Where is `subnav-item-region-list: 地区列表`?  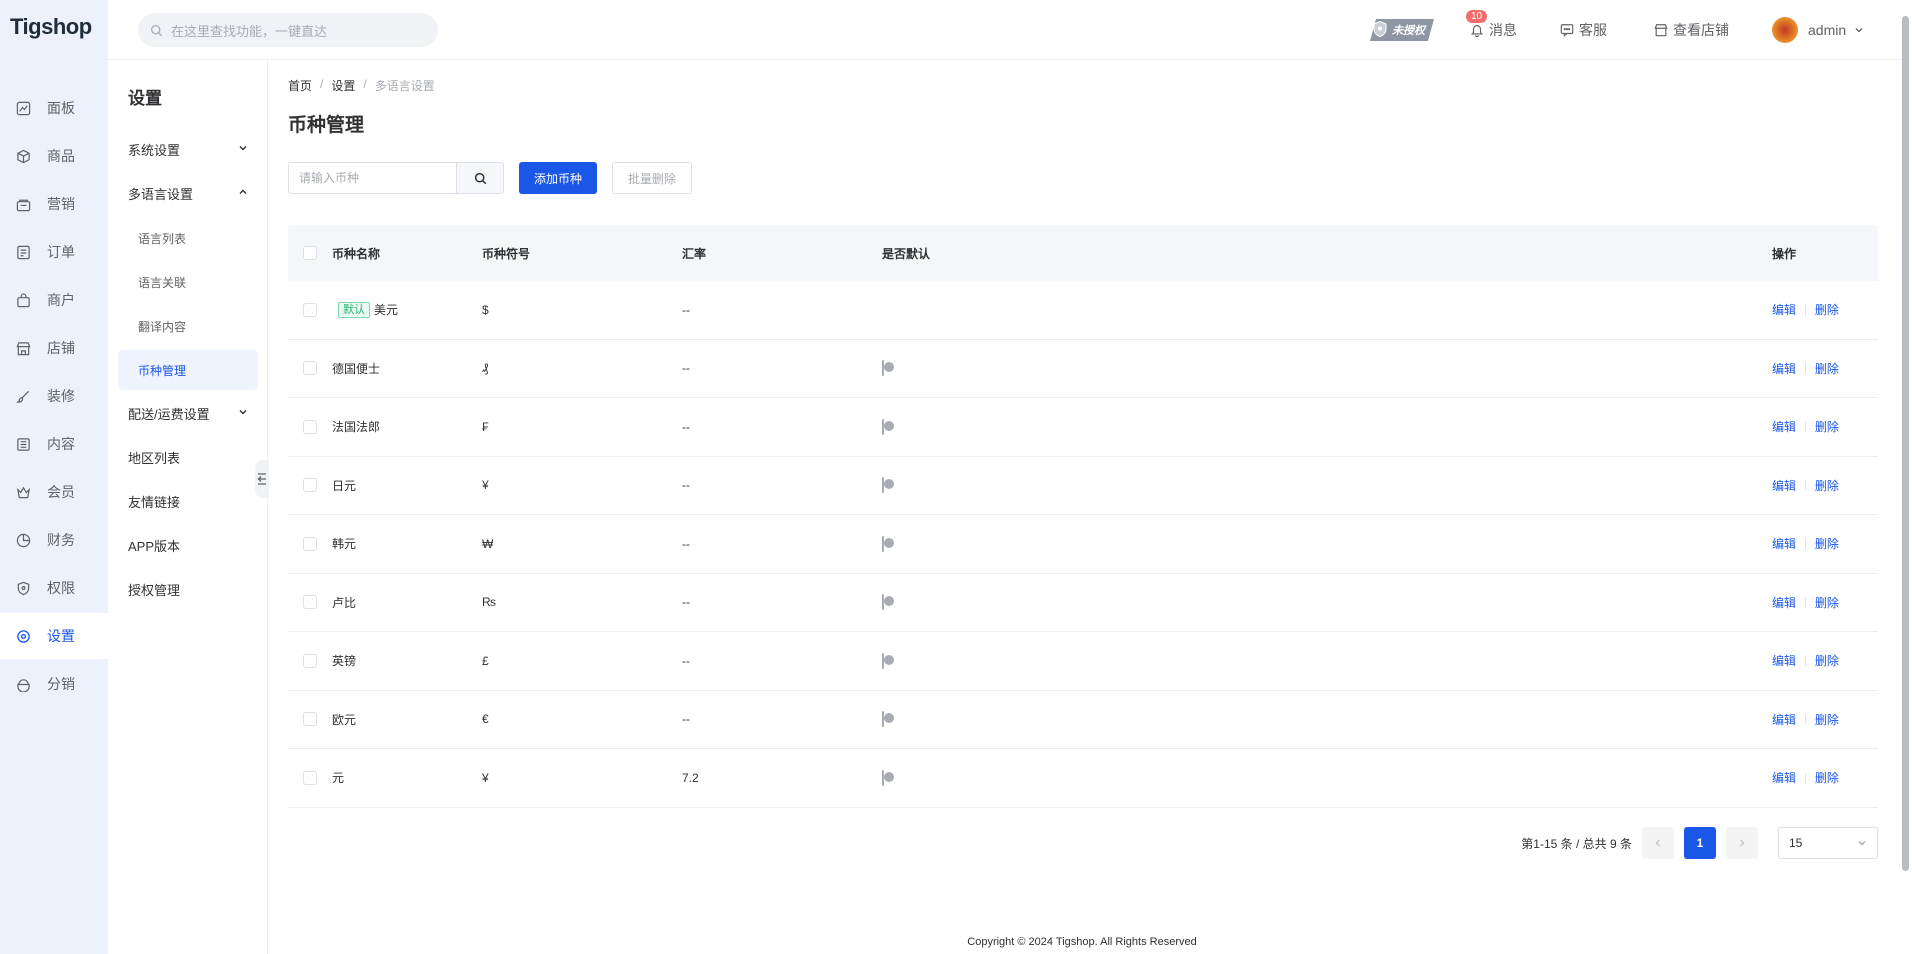 subnav-item-region-list: 地区列表 is located at coordinates (188, 457).